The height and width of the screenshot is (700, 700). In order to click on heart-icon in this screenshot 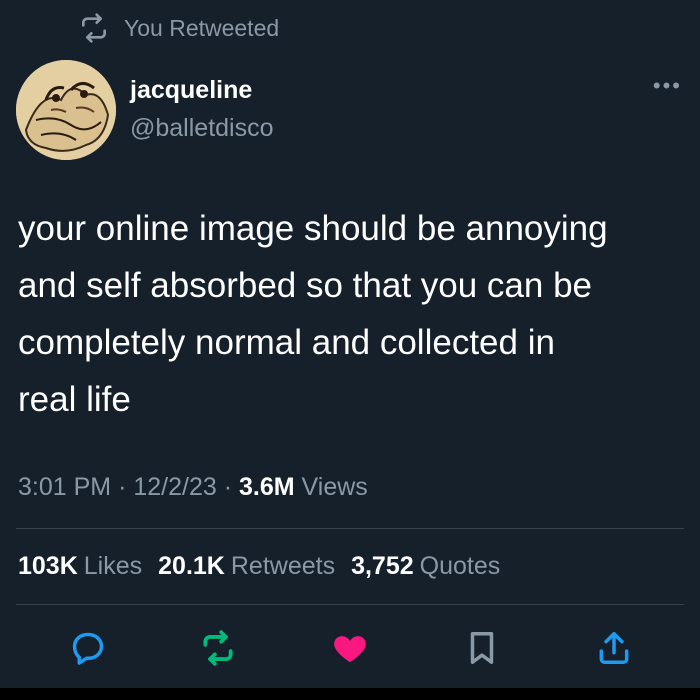, I will do `click(350, 649)`.